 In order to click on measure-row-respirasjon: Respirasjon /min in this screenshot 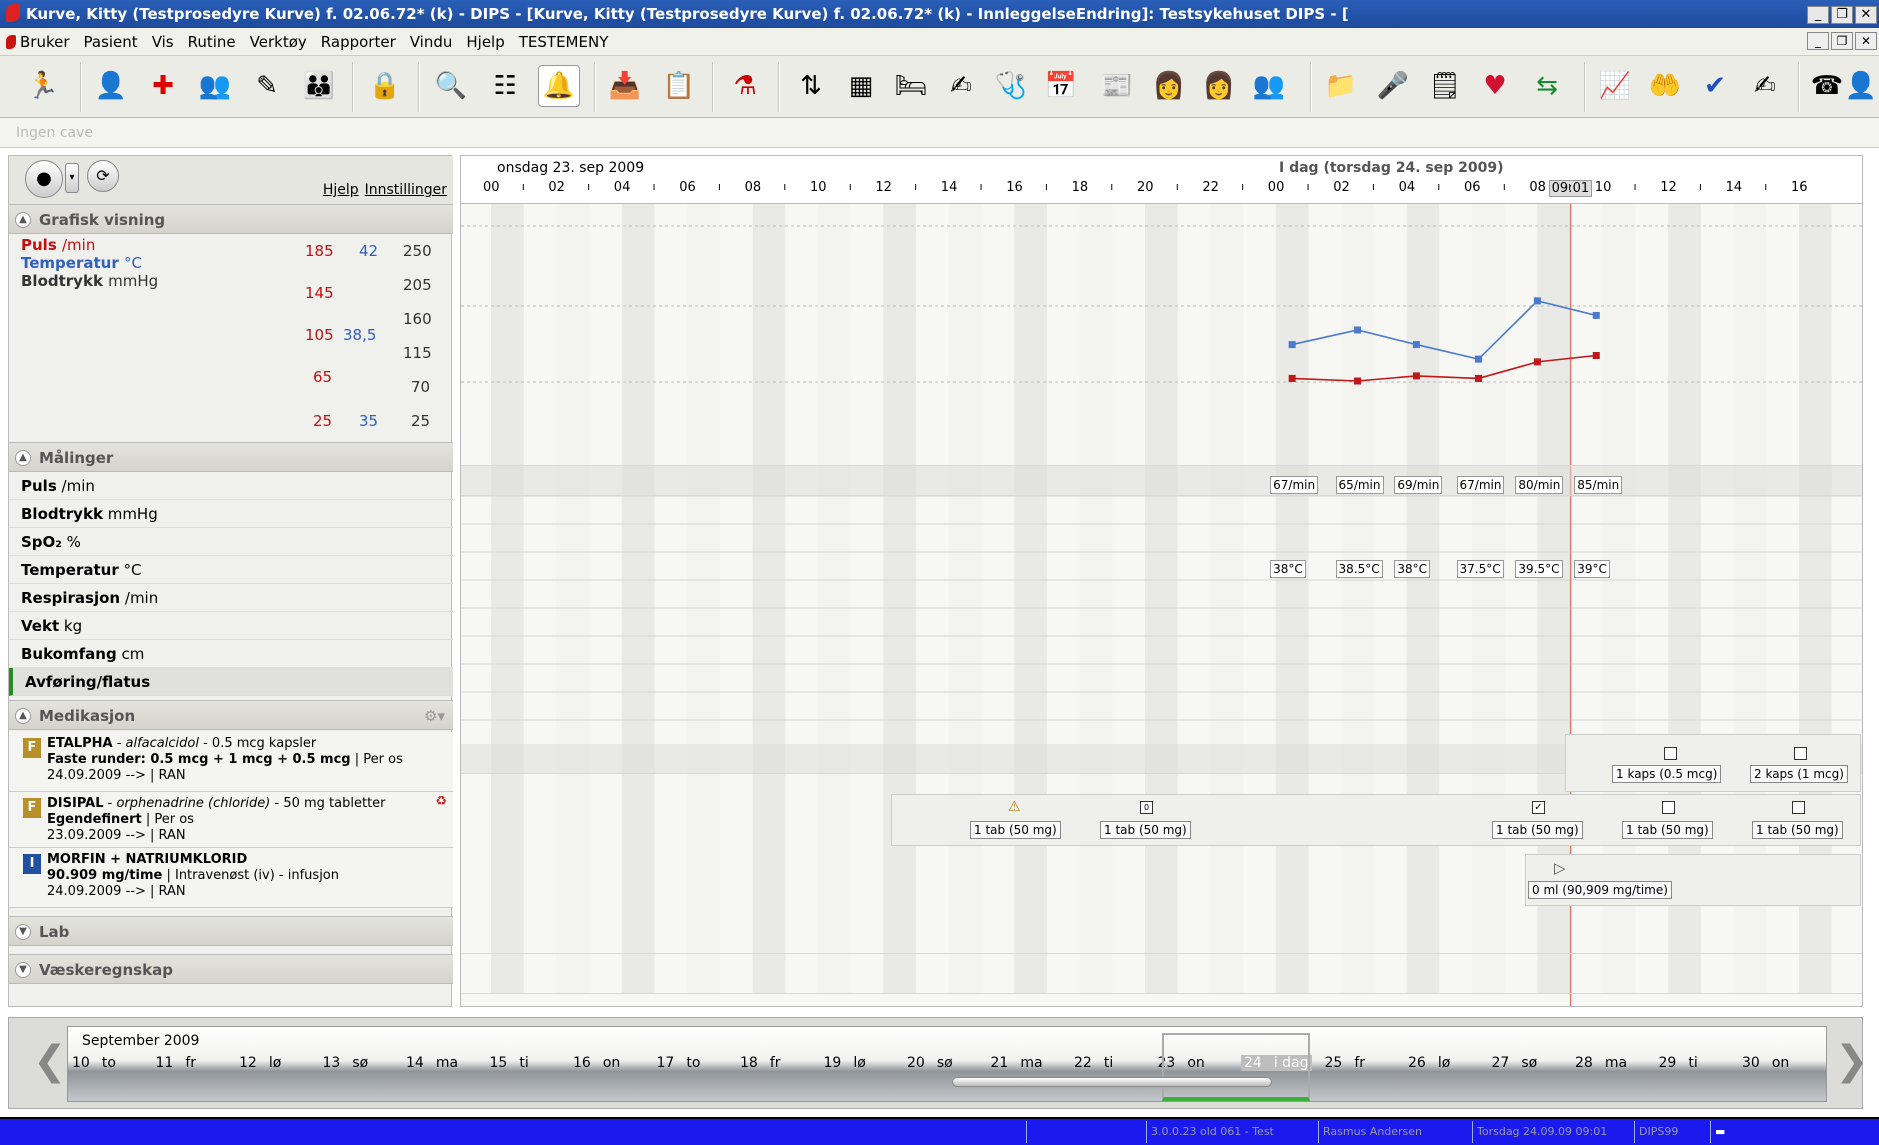, I will do `click(231, 598)`.